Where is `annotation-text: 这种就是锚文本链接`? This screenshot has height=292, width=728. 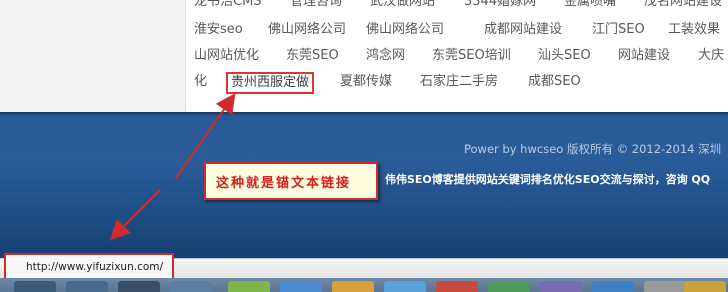 annotation-text: 这种就是锚文本链接 is located at coordinates (284, 183).